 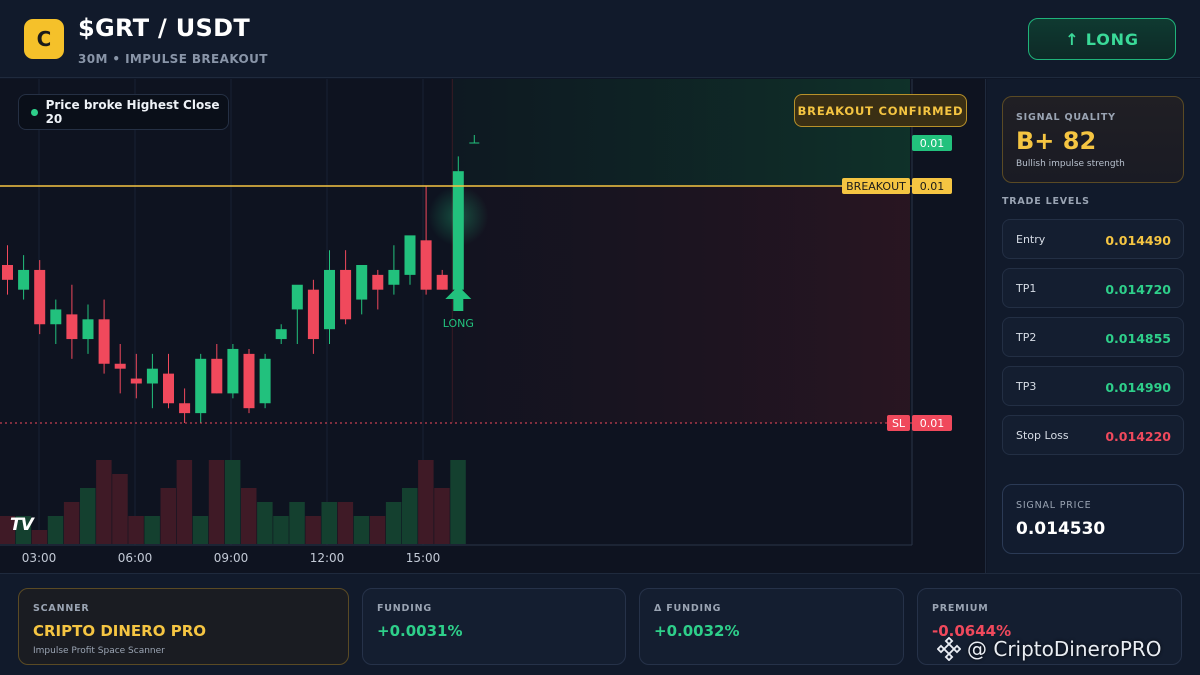 I want to click on trade-level-name: TP1, so click(x=1026, y=288).